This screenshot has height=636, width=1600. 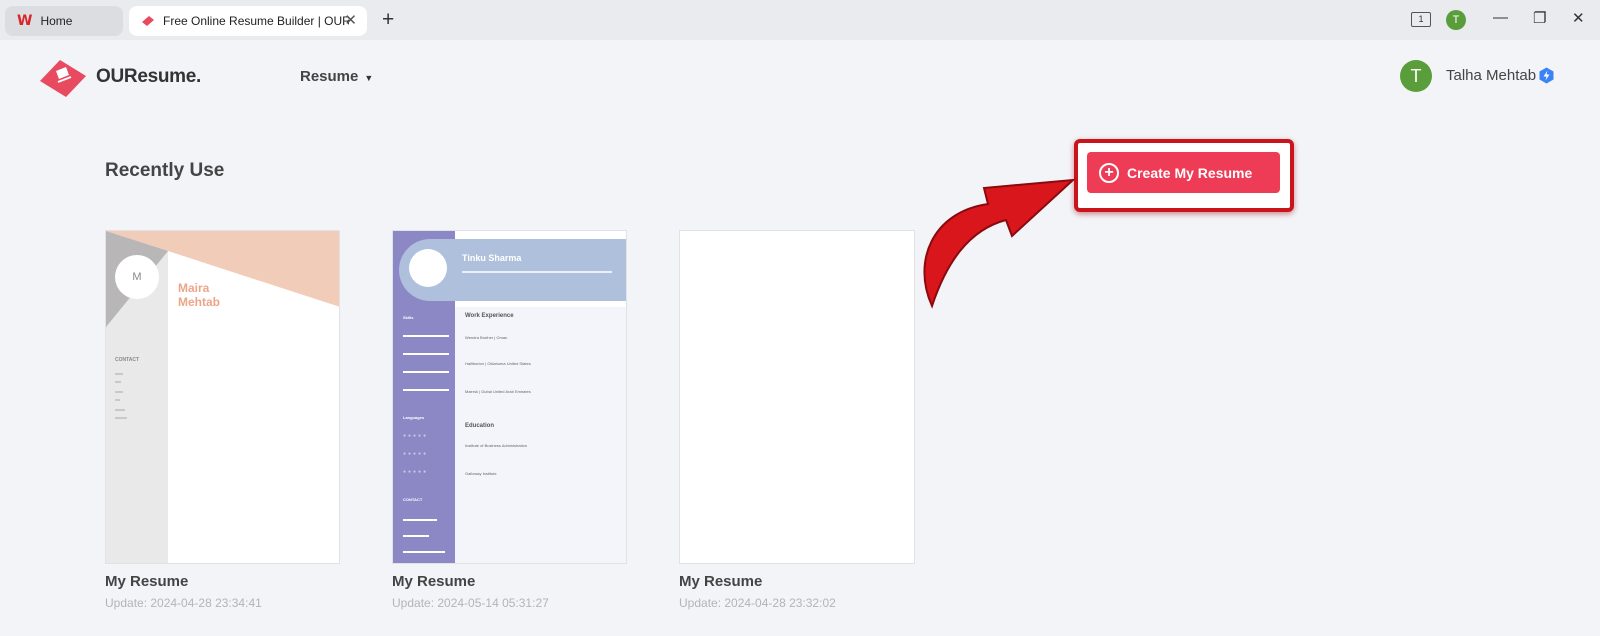 I want to click on browser-profile-avatar: T, so click(x=1456, y=20).